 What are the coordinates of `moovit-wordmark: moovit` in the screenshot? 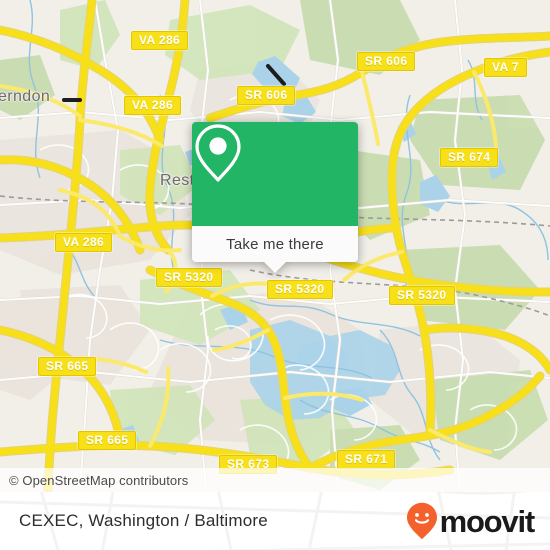 It's located at (487, 521).